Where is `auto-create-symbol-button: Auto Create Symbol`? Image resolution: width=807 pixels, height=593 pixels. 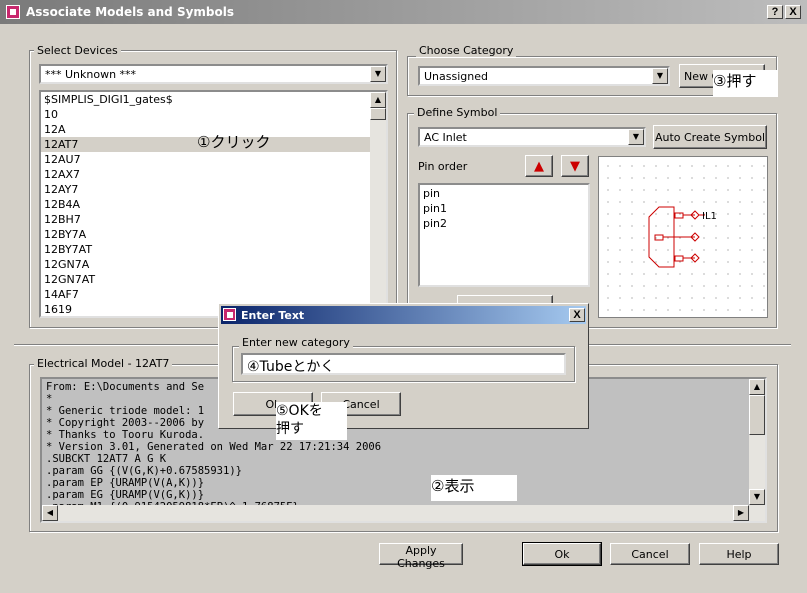 auto-create-symbol-button: Auto Create Symbol is located at coordinates (710, 137).